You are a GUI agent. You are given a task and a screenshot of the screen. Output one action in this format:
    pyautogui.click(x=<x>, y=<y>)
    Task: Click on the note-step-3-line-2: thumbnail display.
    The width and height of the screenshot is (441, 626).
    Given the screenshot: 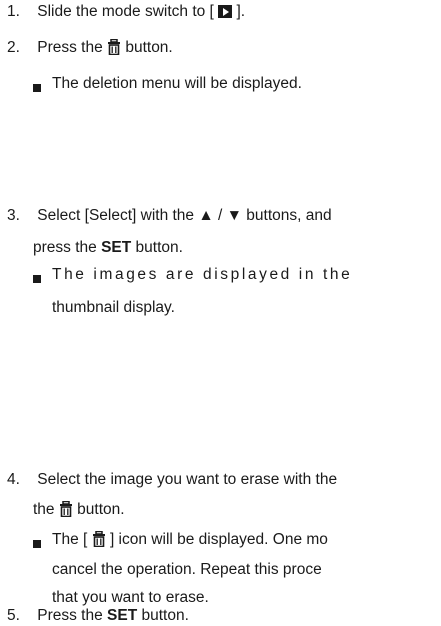 What is the action you would take?
    pyautogui.click(x=113, y=307)
    